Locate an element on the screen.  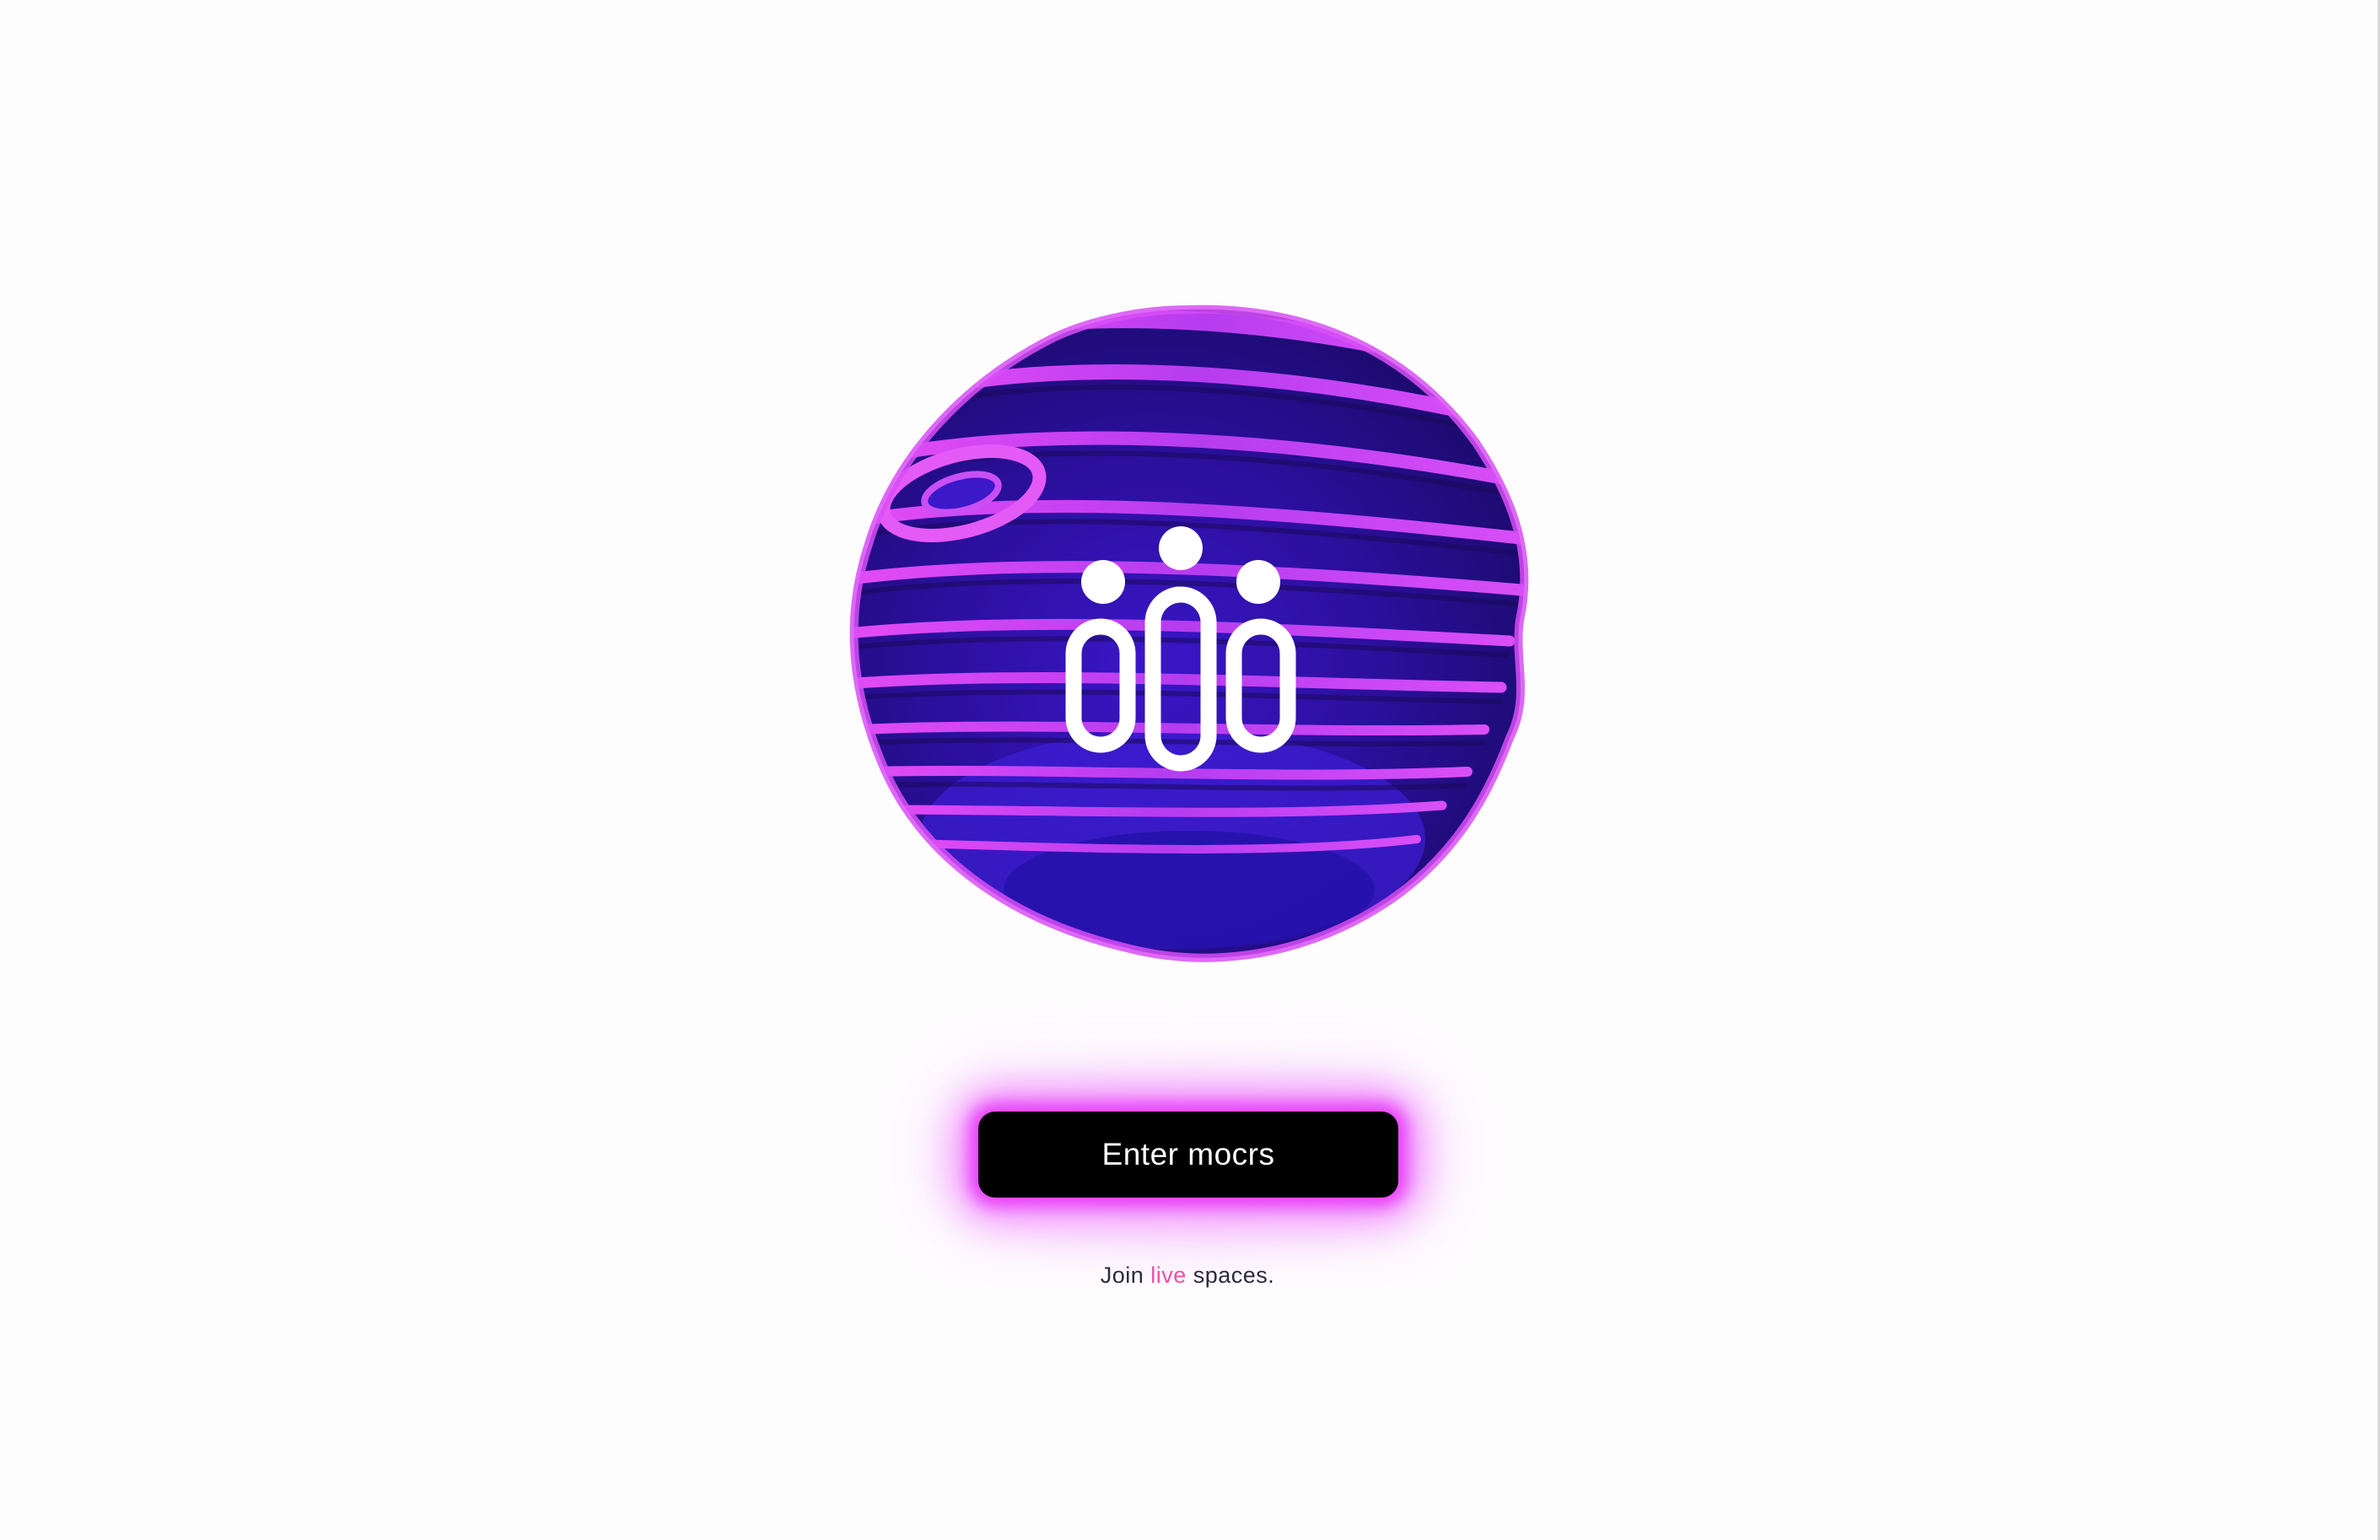
enter-mocrs-button: Enter mocrs is located at coordinates (1188, 1155).